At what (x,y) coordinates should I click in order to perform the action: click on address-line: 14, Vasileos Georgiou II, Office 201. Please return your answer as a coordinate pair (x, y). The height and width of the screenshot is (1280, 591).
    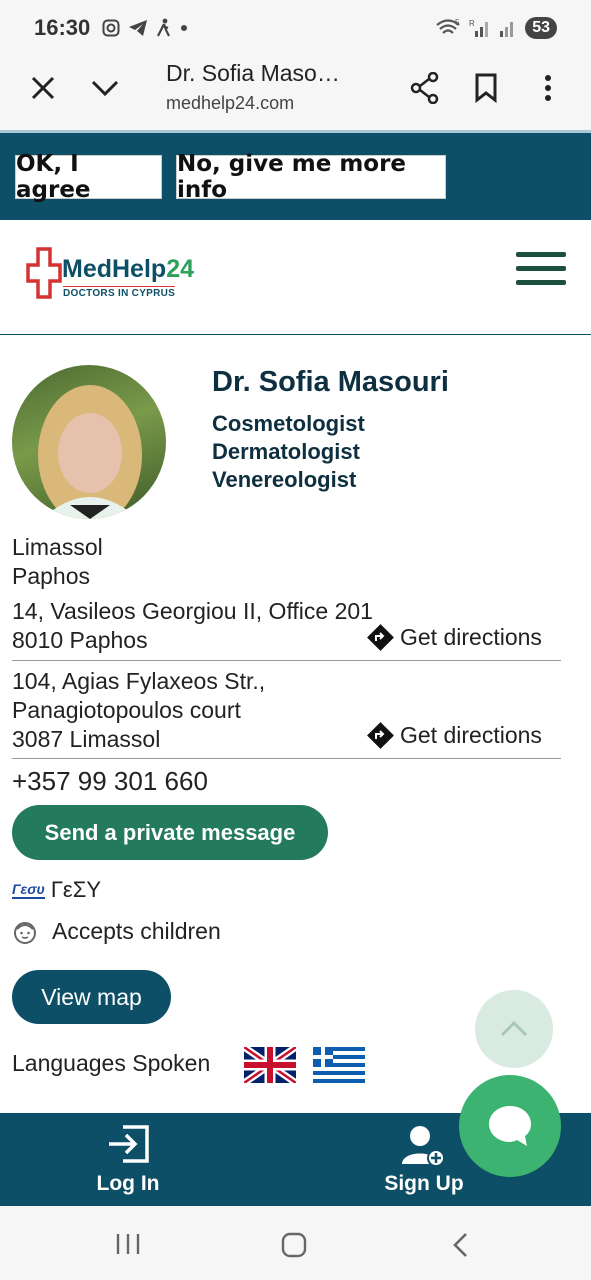
    Looking at the image, I should click on (192, 611).